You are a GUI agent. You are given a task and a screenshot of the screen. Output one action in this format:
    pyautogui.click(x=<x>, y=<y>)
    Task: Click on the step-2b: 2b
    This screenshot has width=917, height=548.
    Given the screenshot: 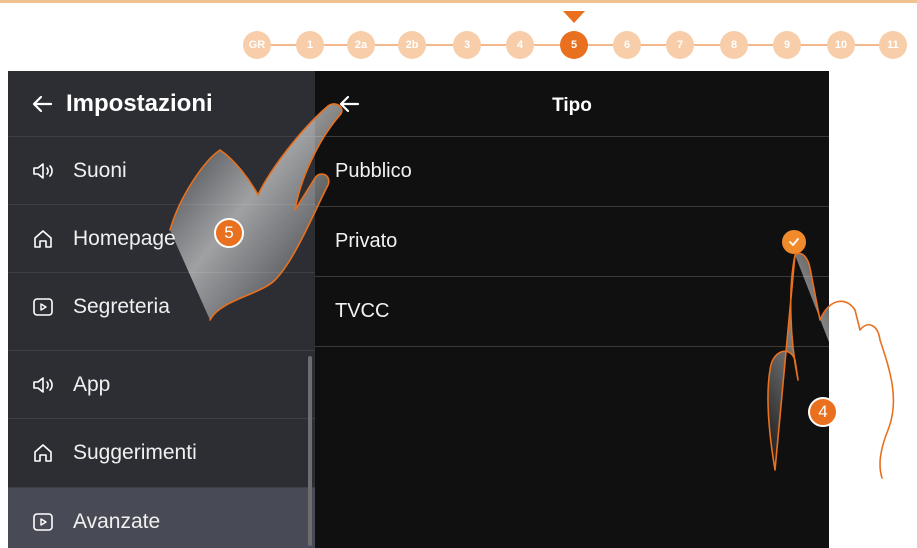 What is the action you would take?
    pyautogui.click(x=412, y=45)
    